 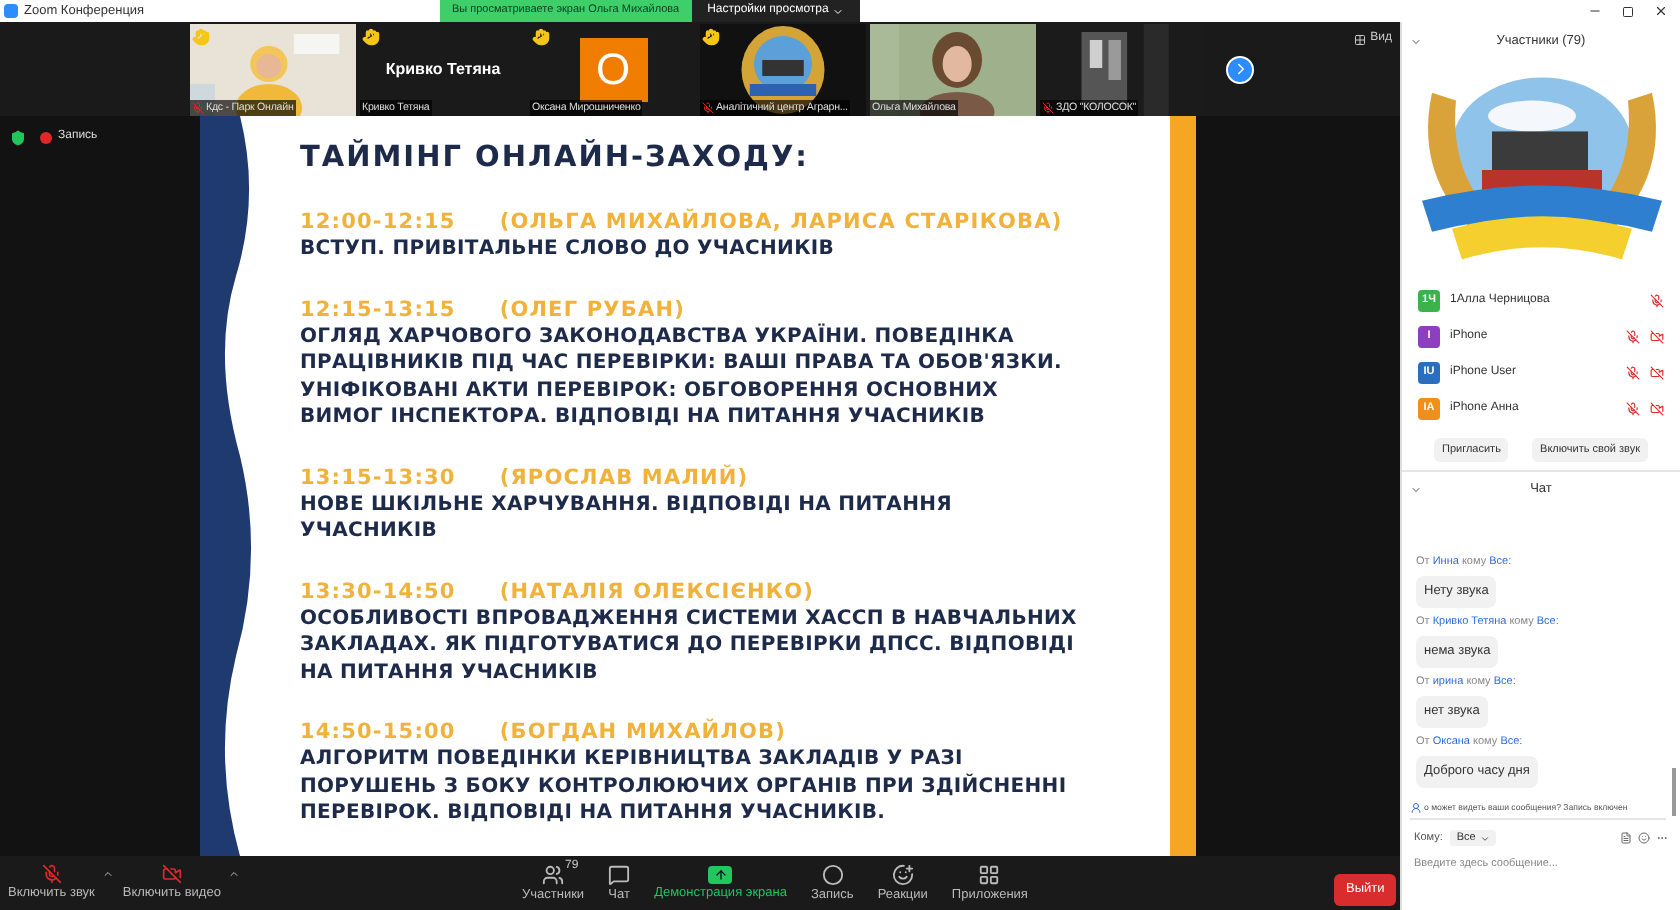 I want to click on minimize-icon, so click(x=1595, y=11).